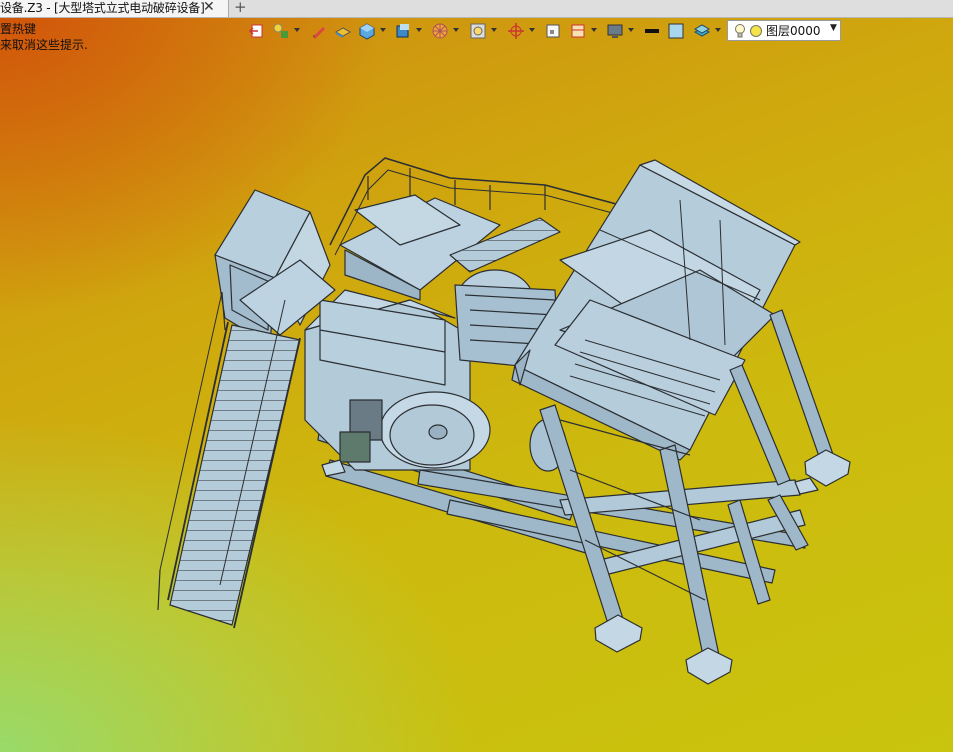  What do you see at coordinates (615, 31) in the screenshot?
I see `display-icon` at bounding box center [615, 31].